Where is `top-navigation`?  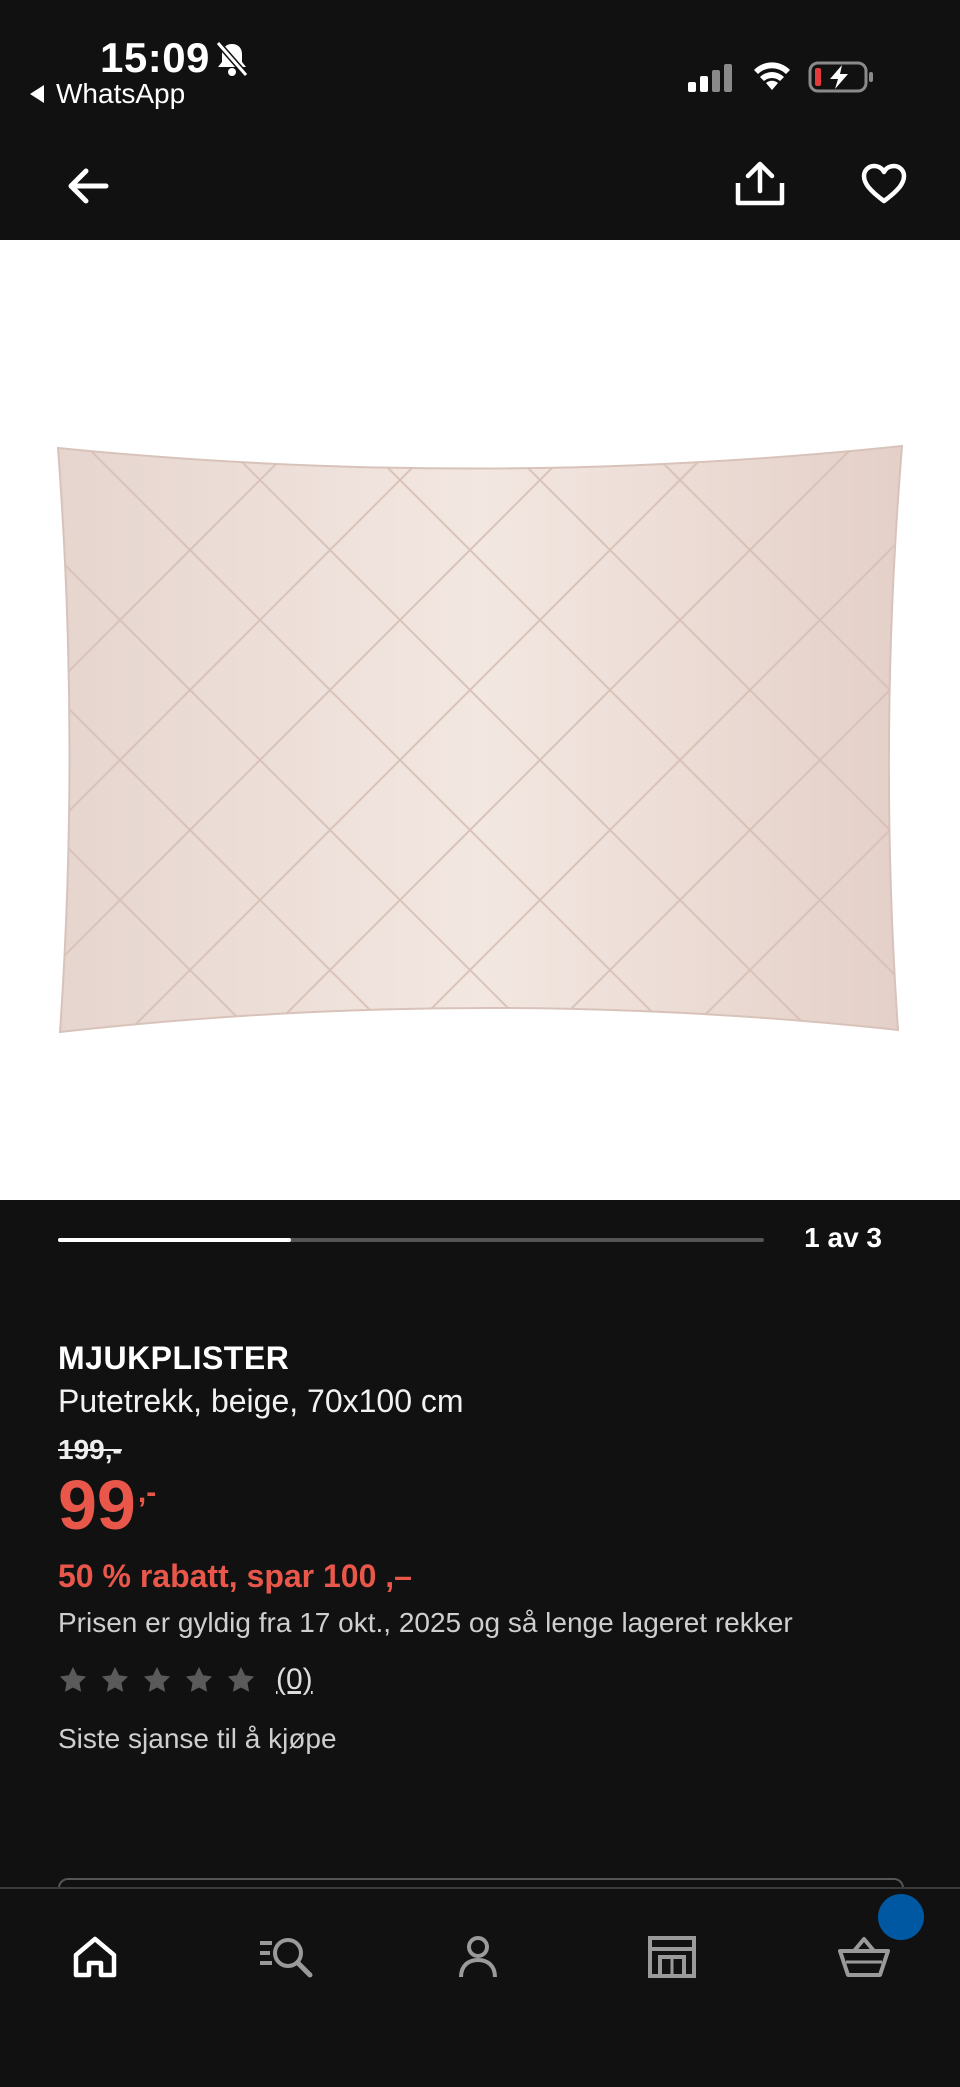
top-navigation is located at coordinates (480, 190).